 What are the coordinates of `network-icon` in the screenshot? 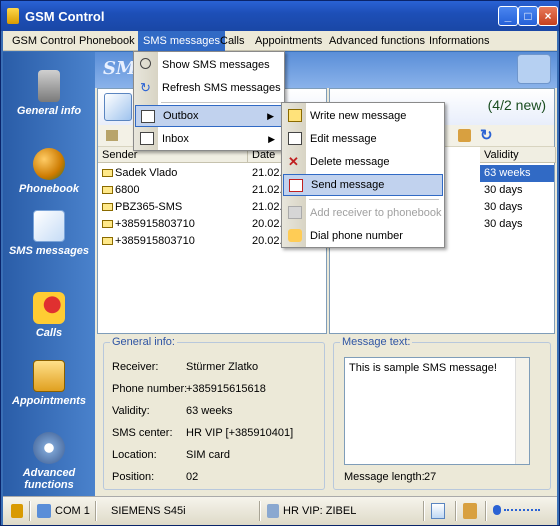 It's located at (273, 511).